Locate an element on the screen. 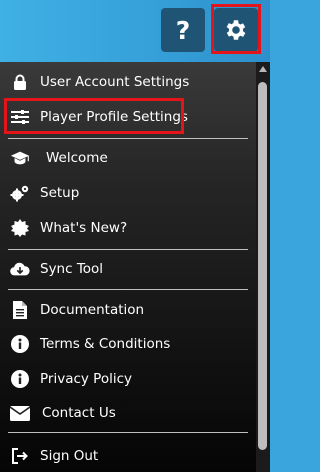 This screenshot has width=320, height=472. menu-item-user-account-settings: User Account Settings is located at coordinates (128, 82).